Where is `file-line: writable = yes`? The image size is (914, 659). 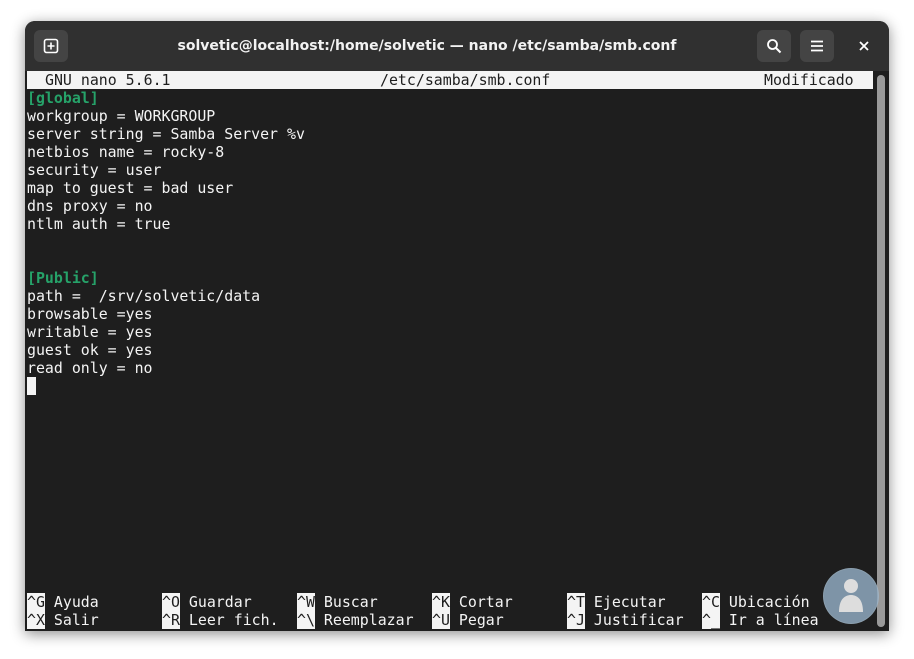
file-line: writable = yes is located at coordinates (90, 332).